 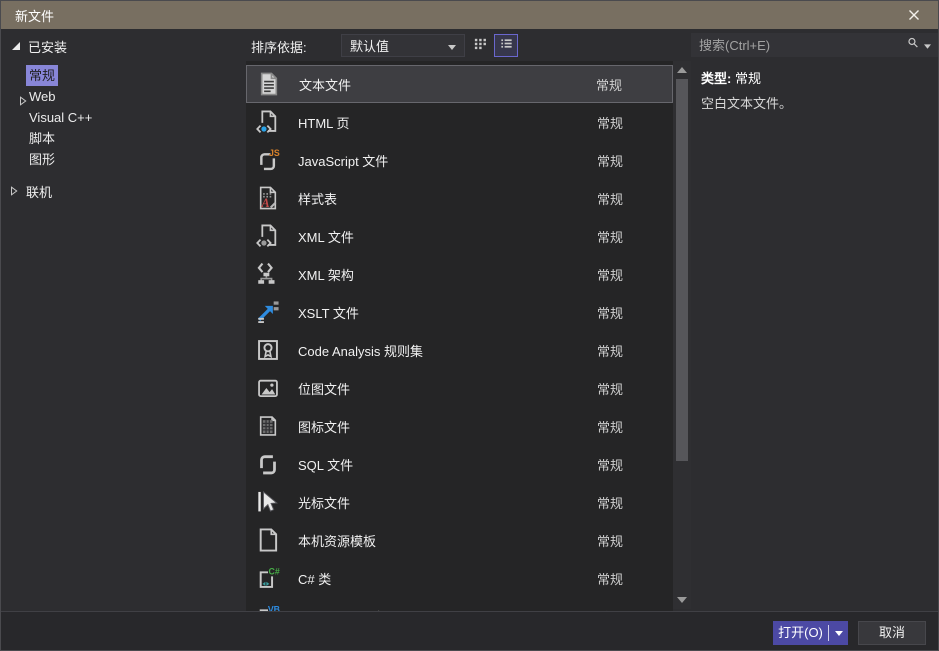 What do you see at coordinates (343, 161) in the screenshot?
I see `template-name: JavaScript 文件` at bounding box center [343, 161].